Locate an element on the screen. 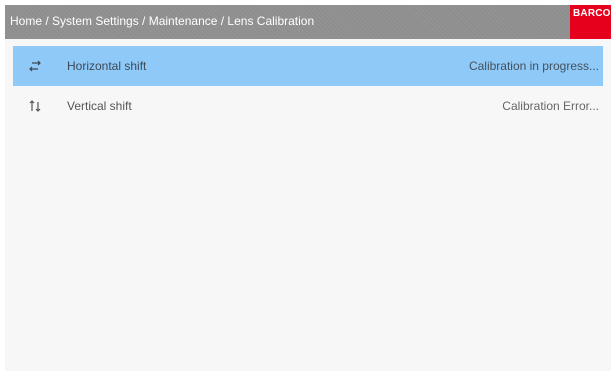  list-item-label: Horizontal shift is located at coordinates (107, 66).